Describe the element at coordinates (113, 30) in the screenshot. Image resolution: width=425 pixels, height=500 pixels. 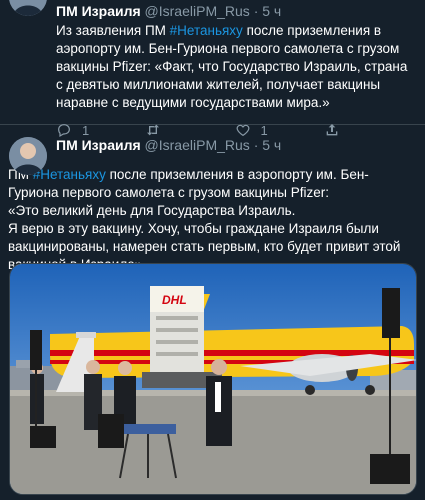
I see `tweet-text-part: Из заявления ПМ` at that location.